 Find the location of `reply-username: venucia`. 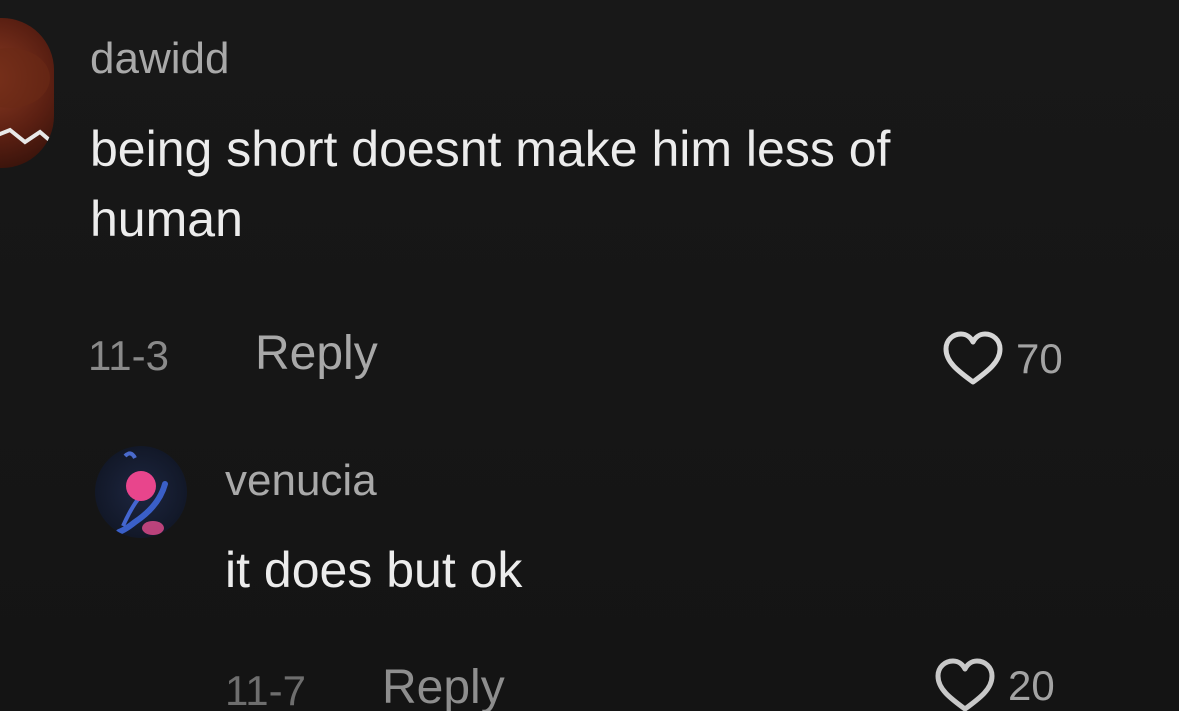

reply-username: venucia is located at coordinates (301, 481).